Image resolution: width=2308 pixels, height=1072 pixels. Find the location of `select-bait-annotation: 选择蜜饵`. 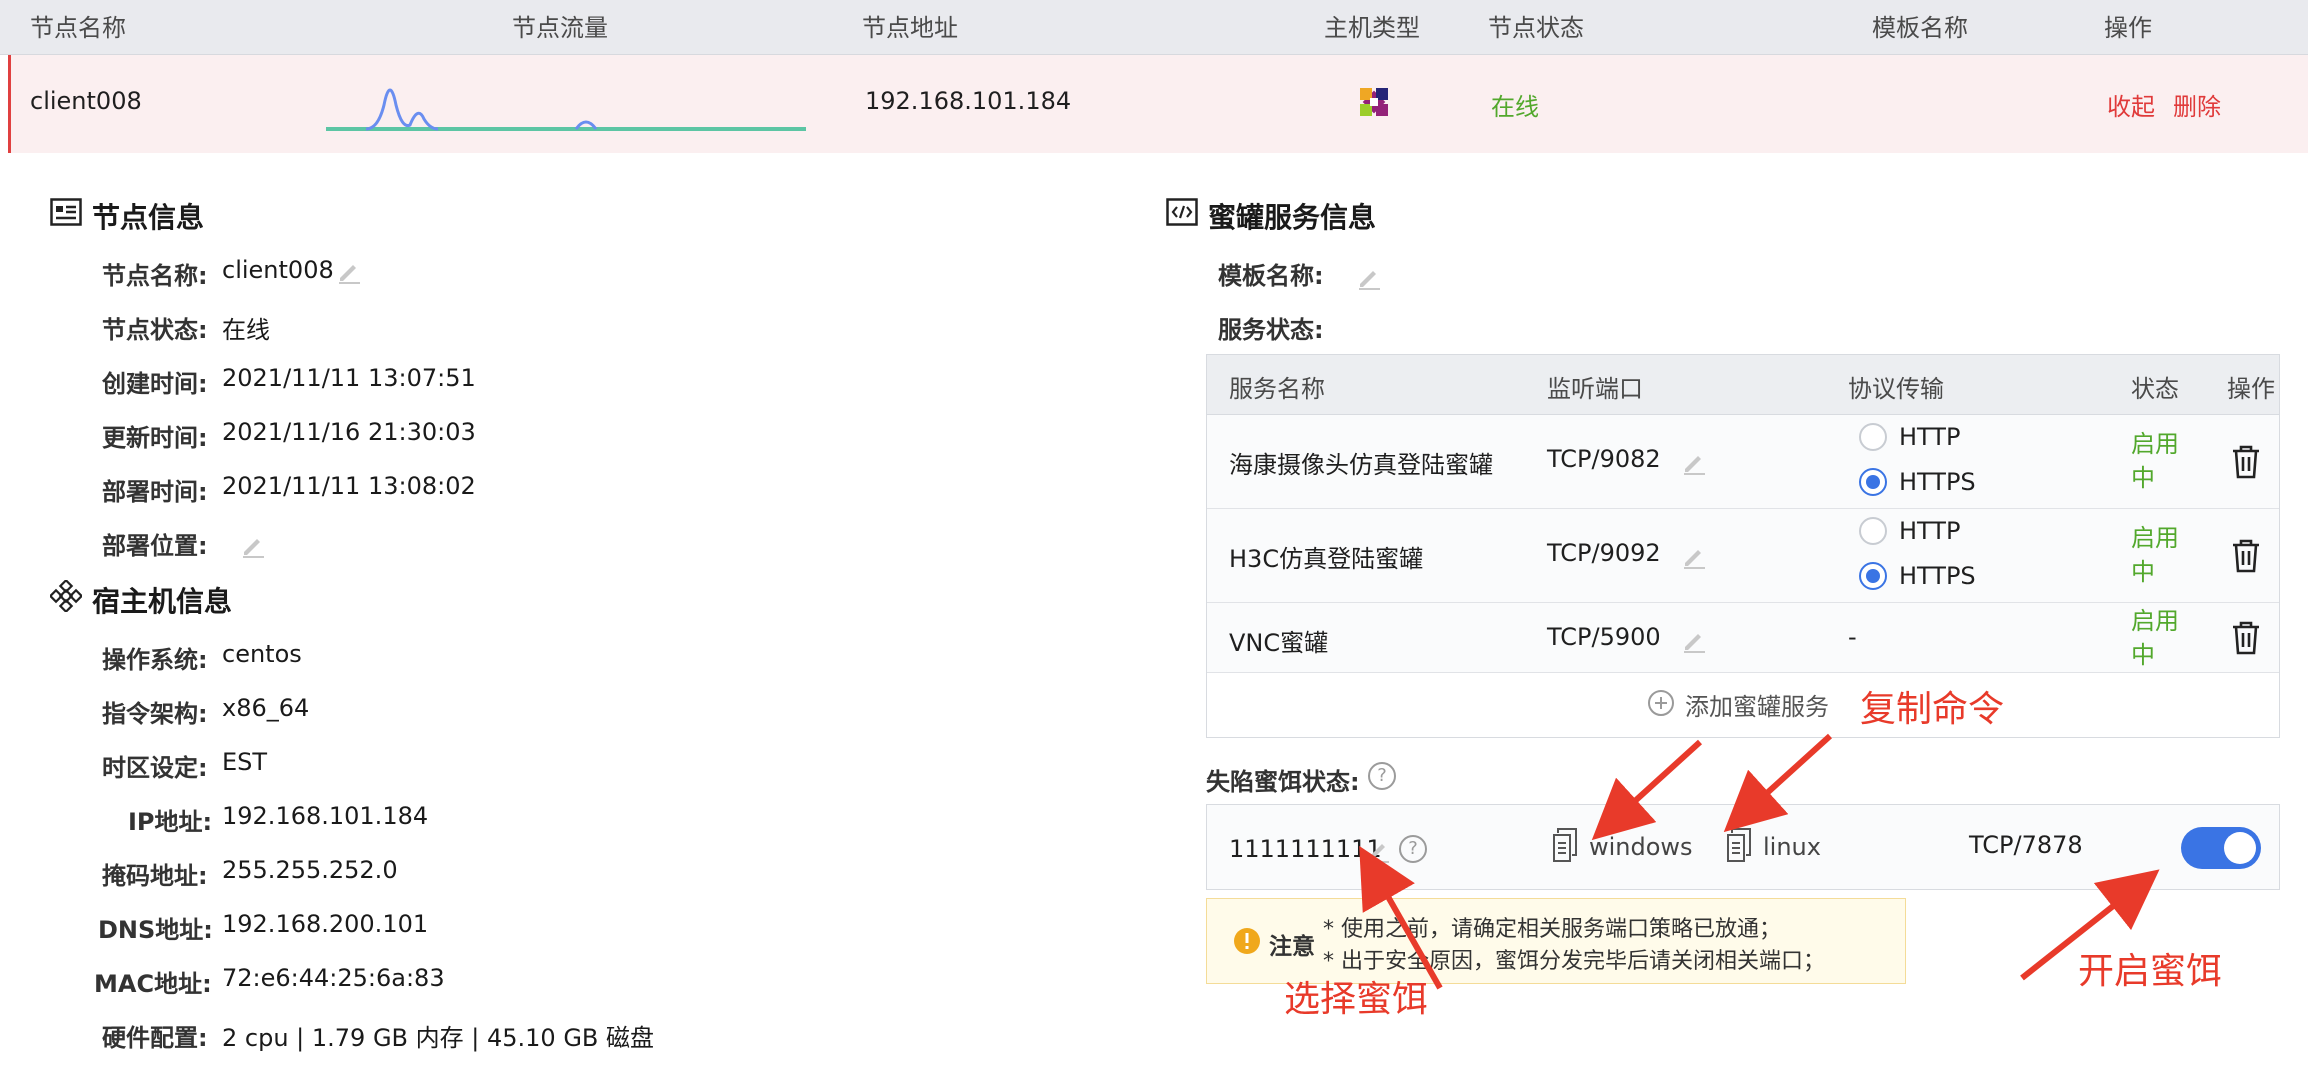

select-bait-annotation: 选择蜜饵 is located at coordinates (1356, 999).